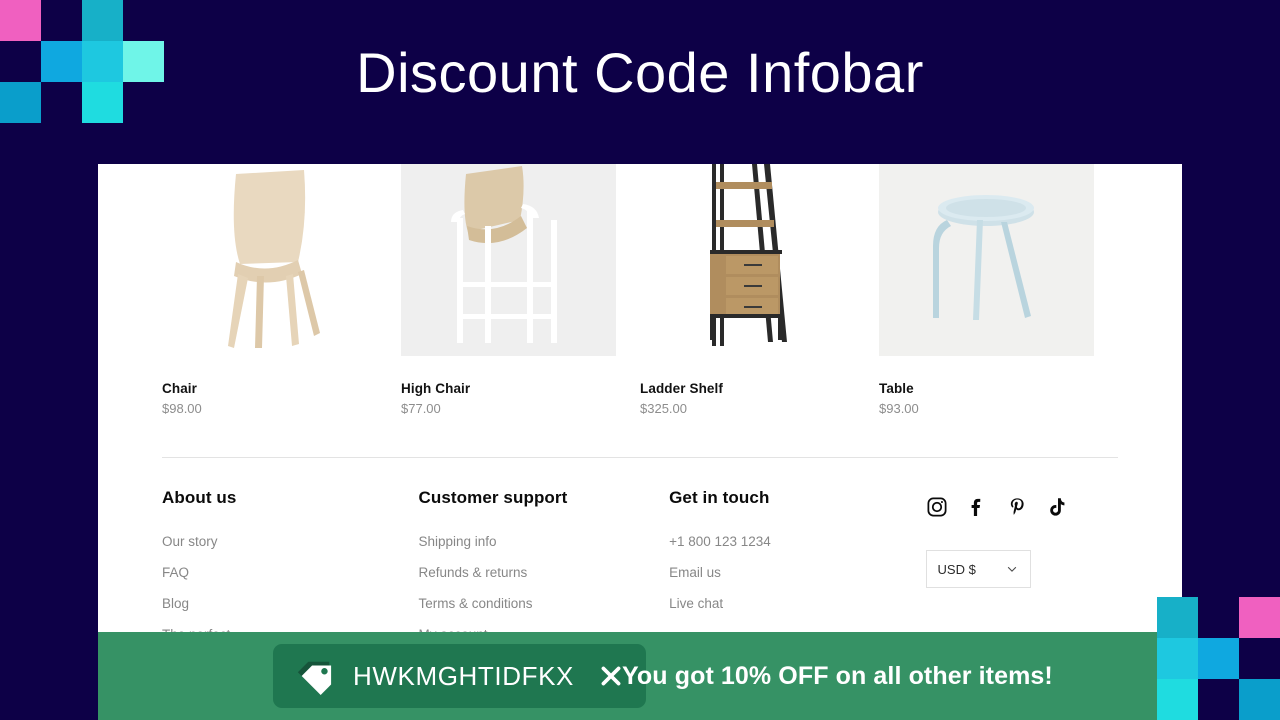 The height and width of the screenshot is (720, 1280). Describe the element at coordinates (978, 569) in the screenshot. I see `currency-selector: USD $` at that location.